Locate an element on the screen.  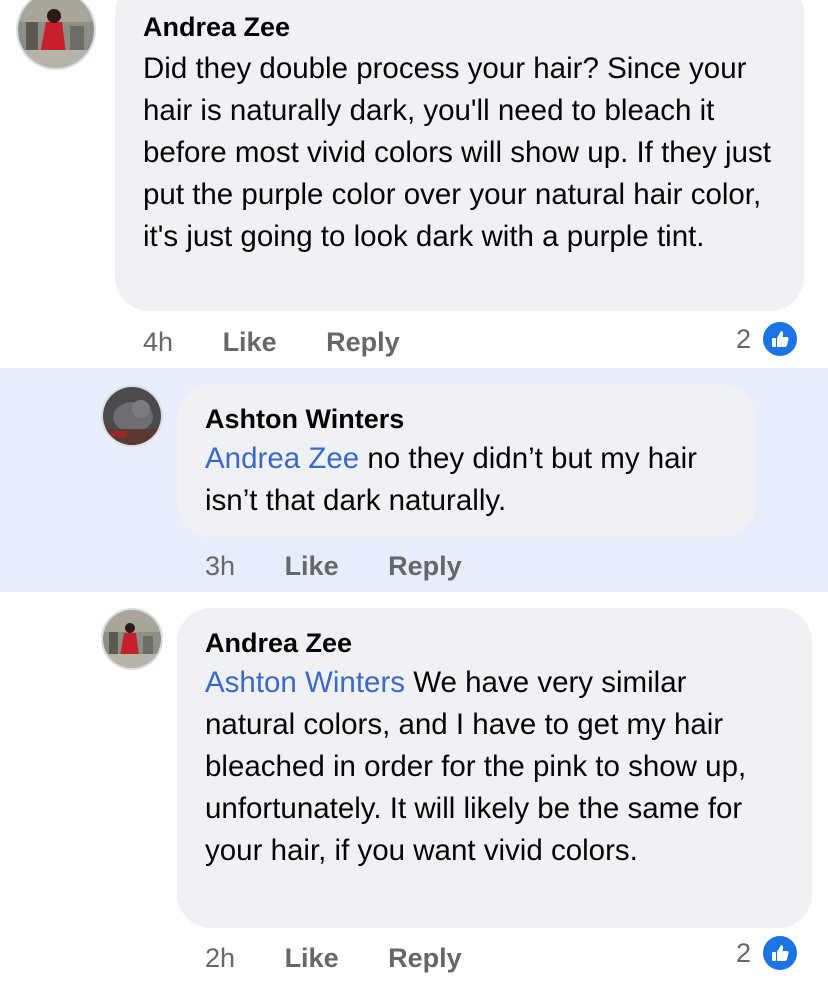
comment-time: 3h is located at coordinates (220, 566).